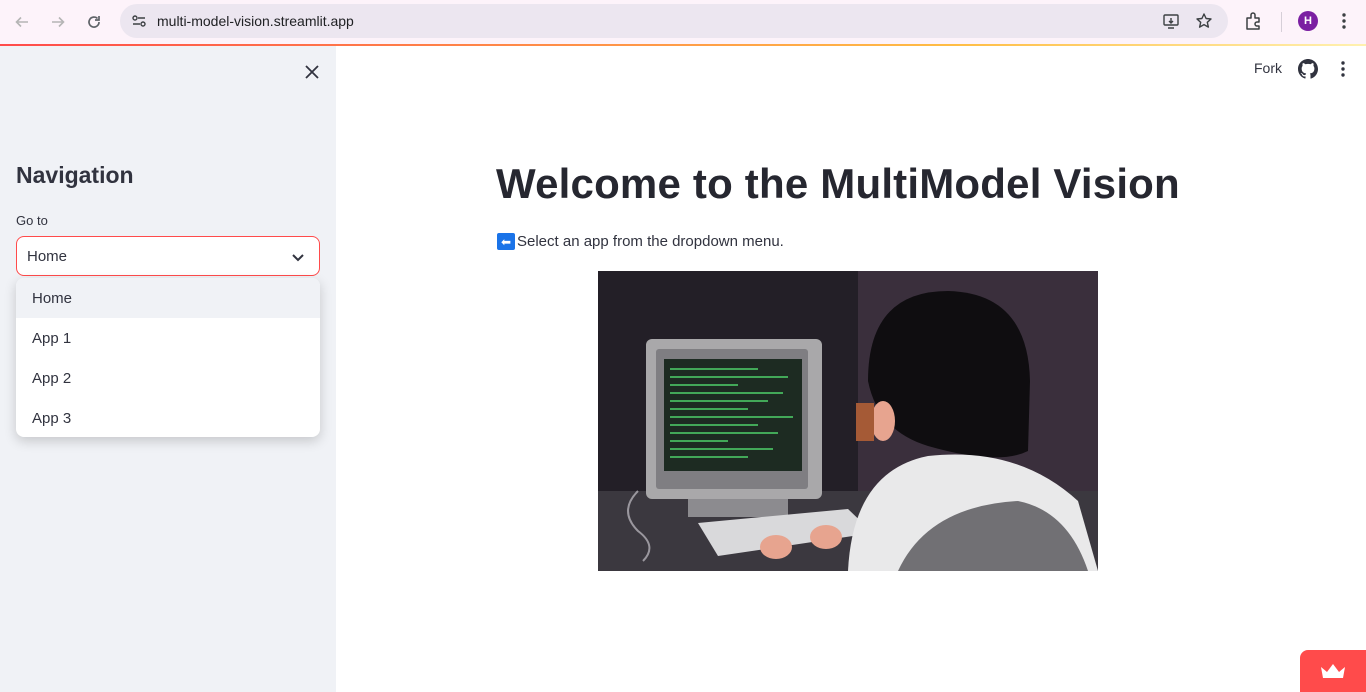 The image size is (1366, 692). I want to click on reload-button, so click(94, 22).